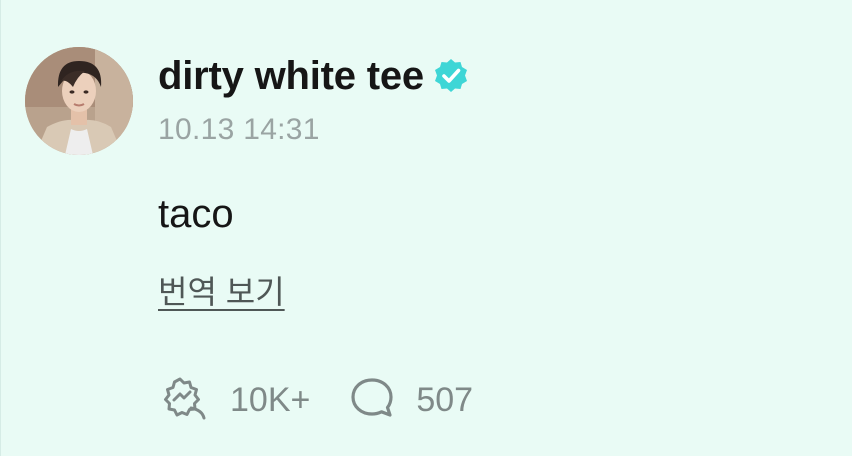 The height and width of the screenshot is (456, 852). I want to click on post-content: taco, so click(196, 214).